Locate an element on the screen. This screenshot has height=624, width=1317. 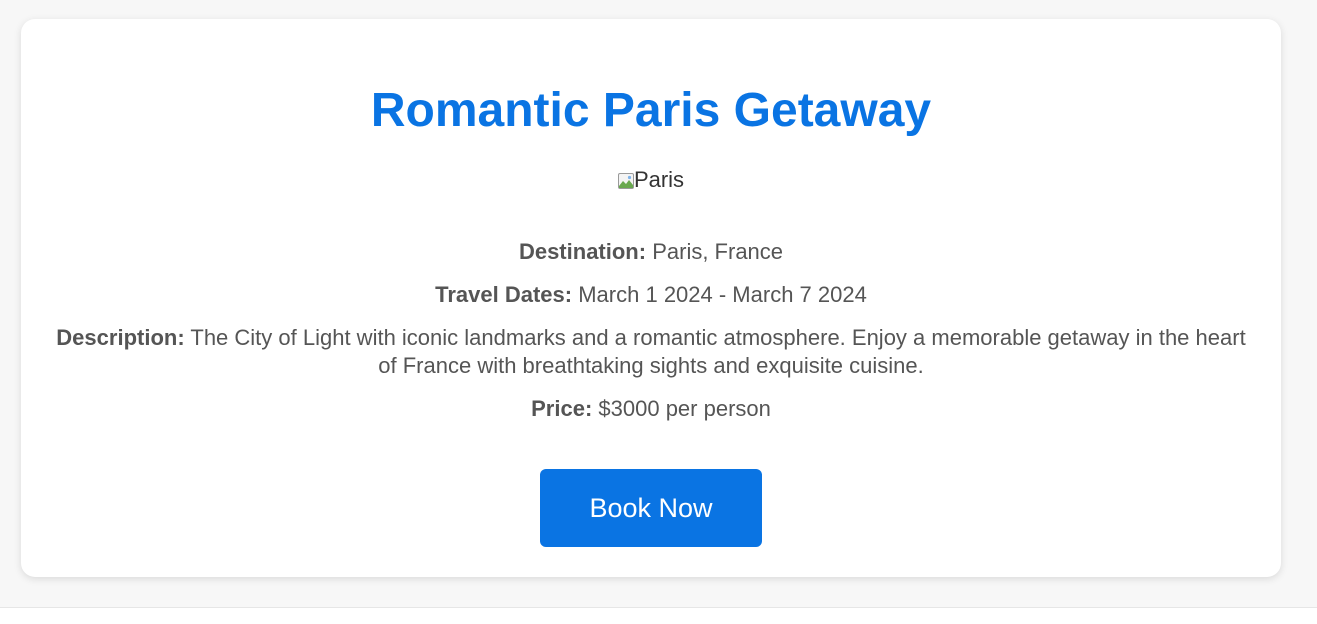
broken-image-icon is located at coordinates (625, 181).